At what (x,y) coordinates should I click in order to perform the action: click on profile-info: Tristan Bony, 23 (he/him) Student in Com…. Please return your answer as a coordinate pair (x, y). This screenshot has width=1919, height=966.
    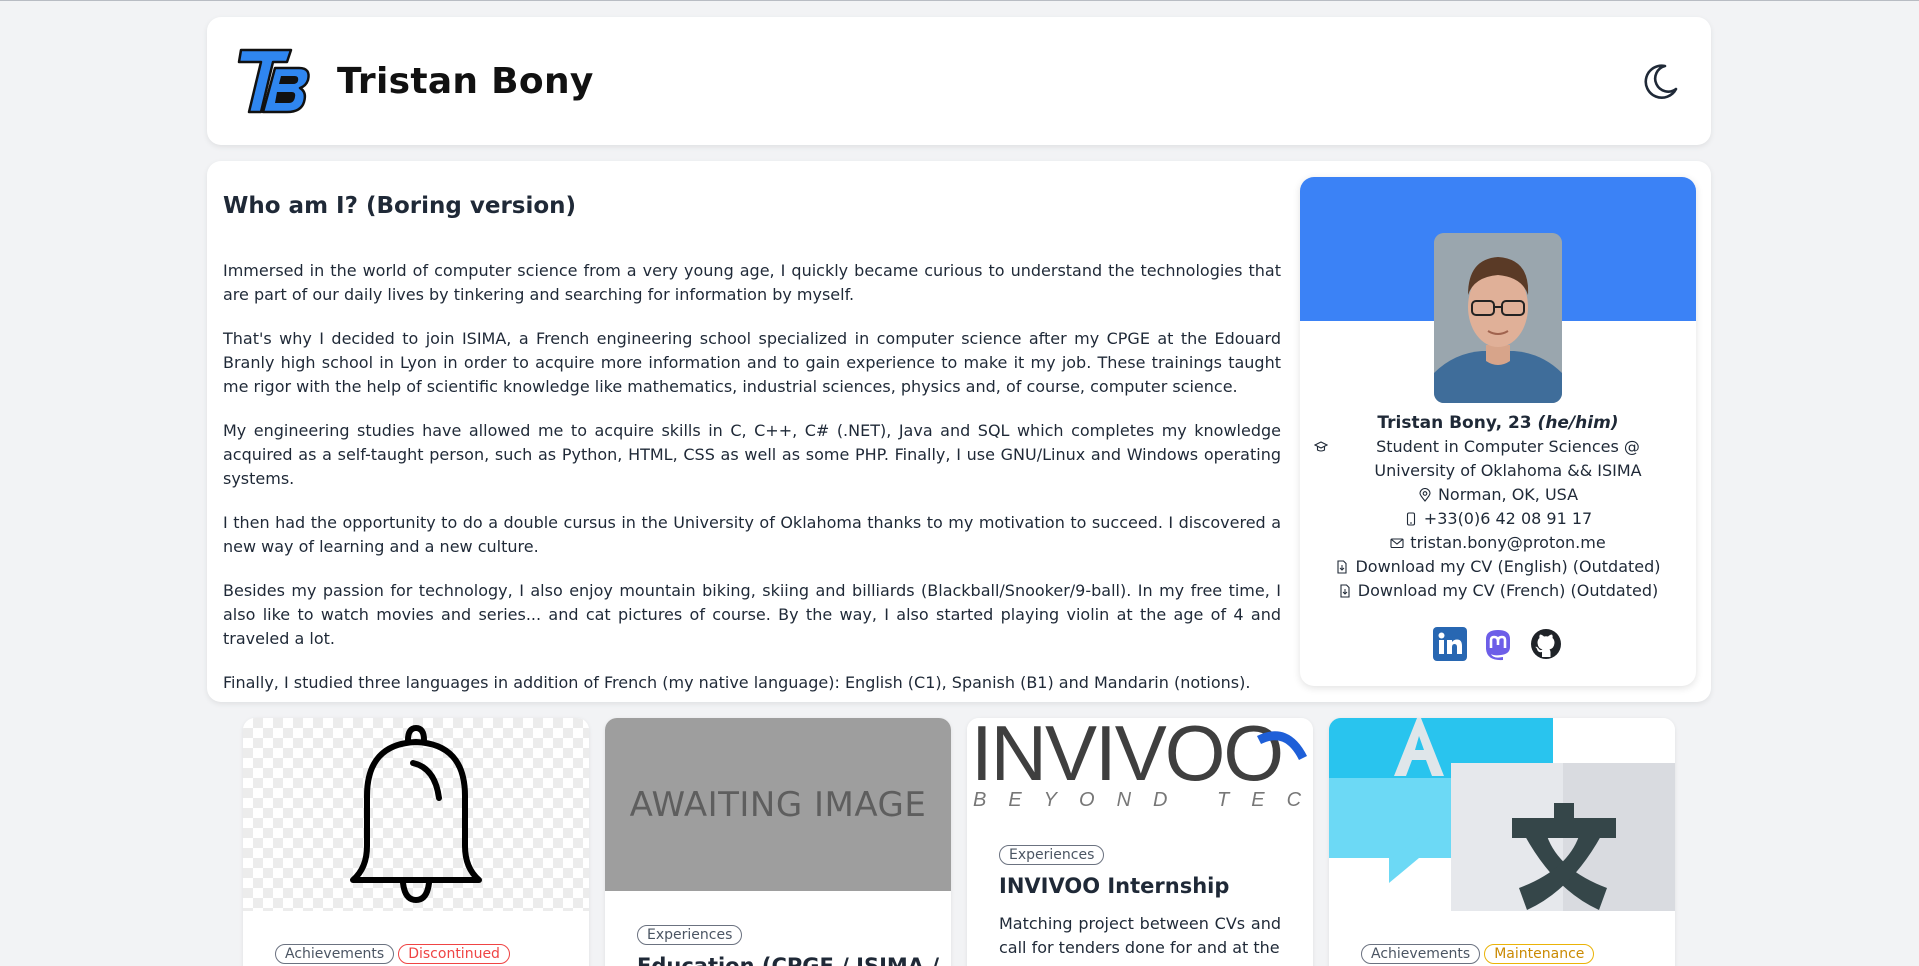
    Looking at the image, I should click on (1498, 507).